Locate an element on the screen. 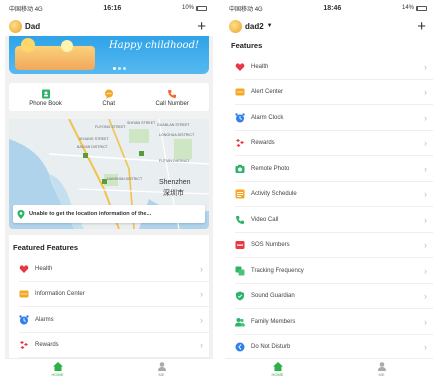 This screenshot has width=433, height=380. call-number-button: Call Number is located at coordinates (172, 98).